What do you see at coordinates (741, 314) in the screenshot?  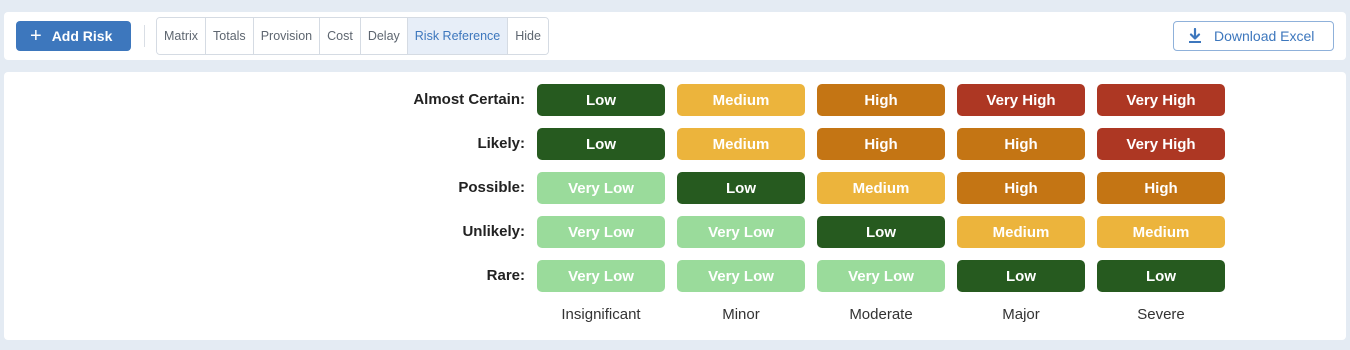 I see `consequence-label: Minor` at bounding box center [741, 314].